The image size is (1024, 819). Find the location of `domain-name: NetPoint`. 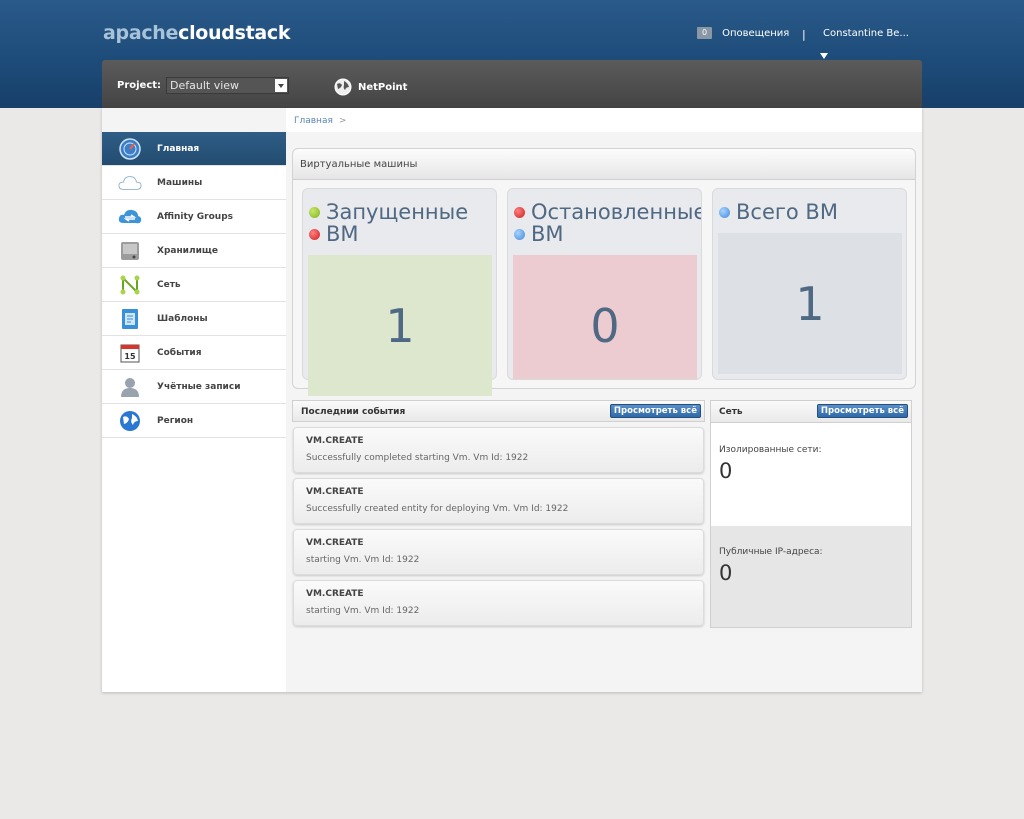

domain-name: NetPoint is located at coordinates (383, 87).